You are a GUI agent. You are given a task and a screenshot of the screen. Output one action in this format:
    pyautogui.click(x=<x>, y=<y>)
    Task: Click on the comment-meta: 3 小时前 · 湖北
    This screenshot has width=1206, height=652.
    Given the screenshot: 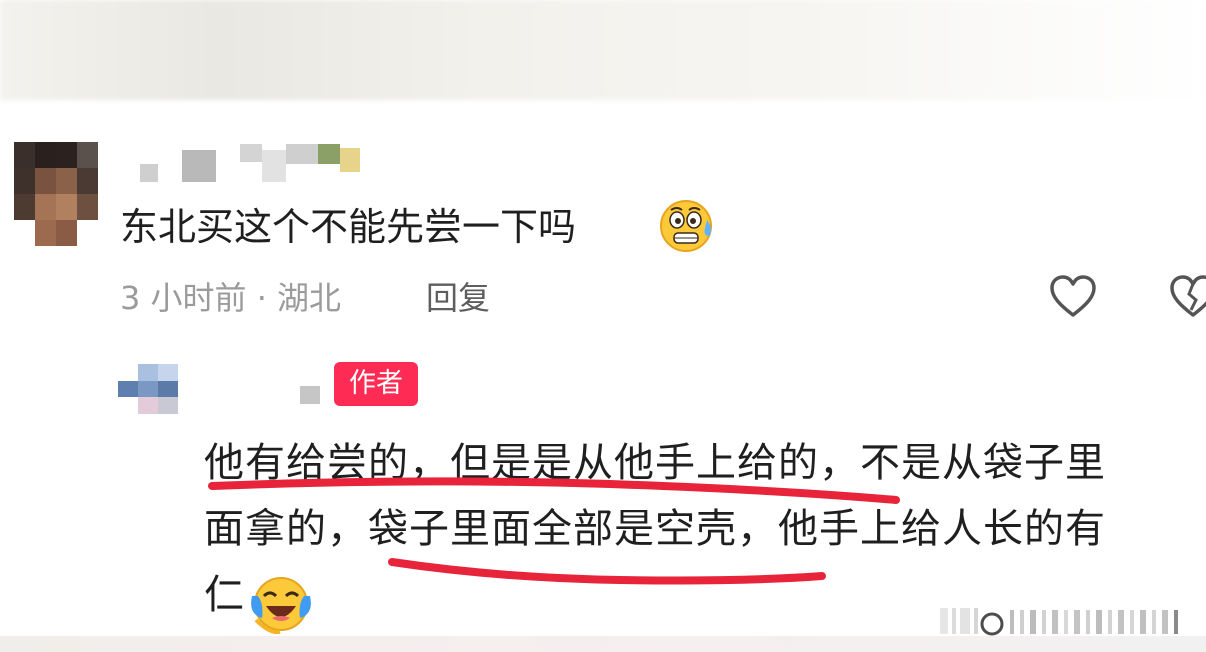 What is the action you would take?
    pyautogui.click(x=231, y=298)
    